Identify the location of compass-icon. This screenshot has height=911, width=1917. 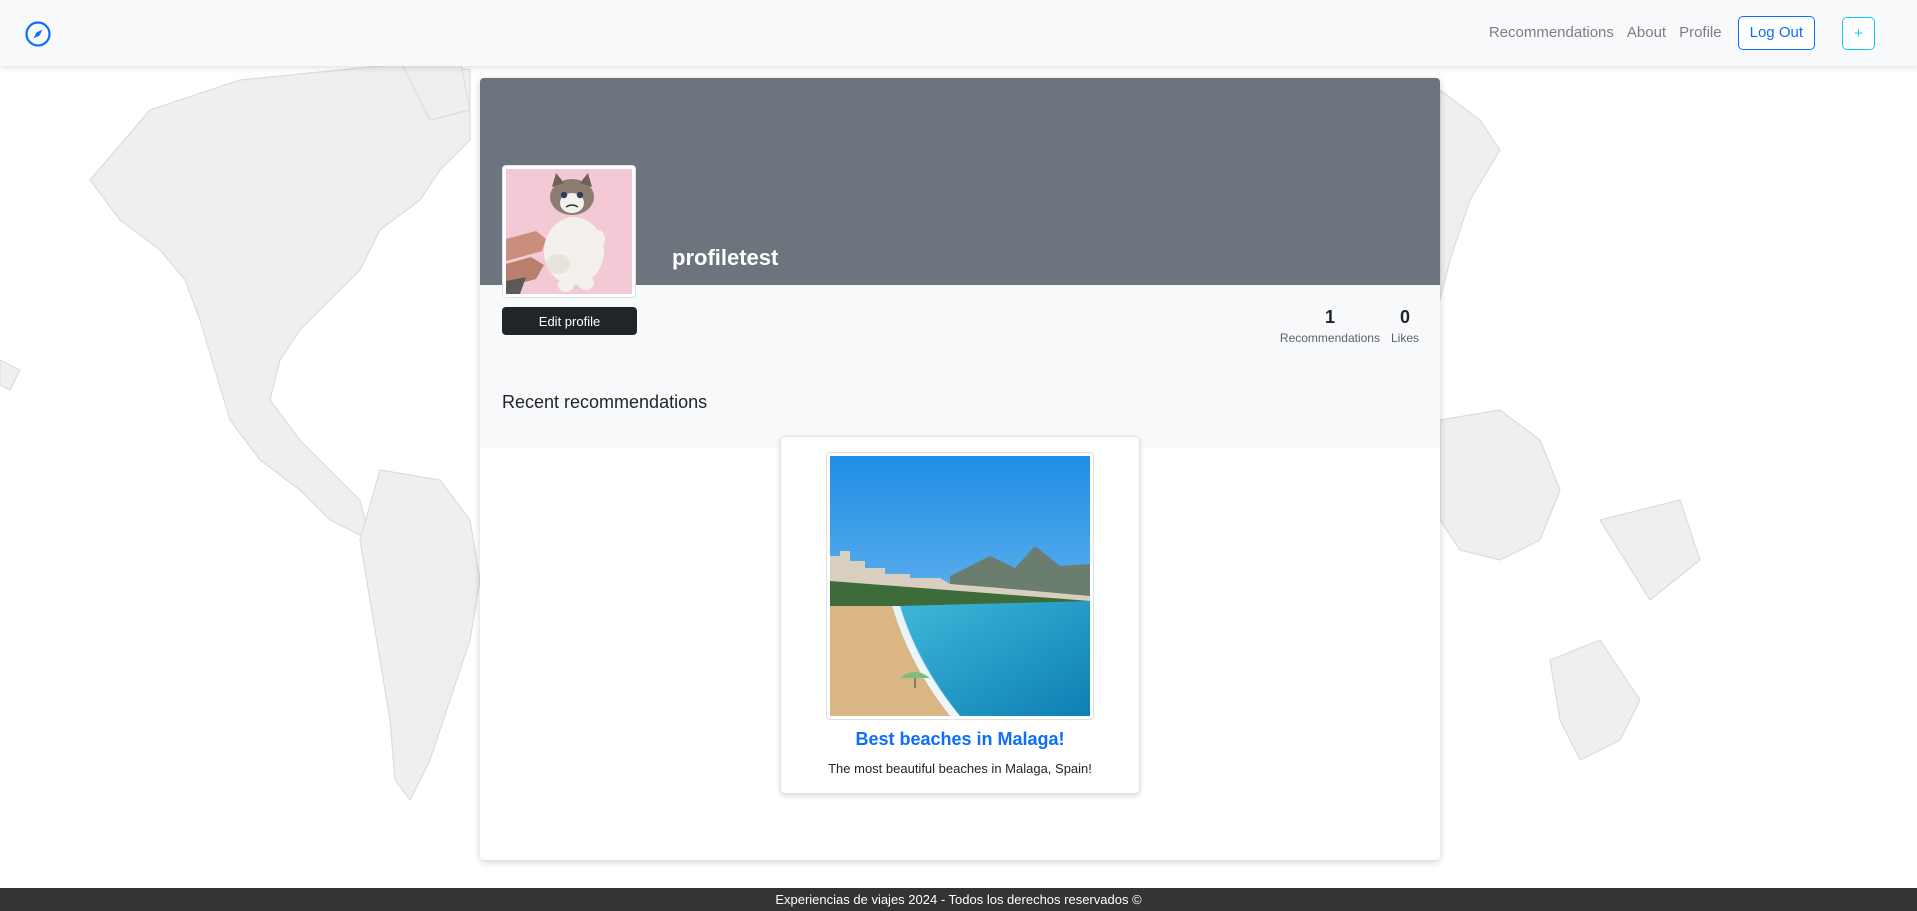
(38, 34).